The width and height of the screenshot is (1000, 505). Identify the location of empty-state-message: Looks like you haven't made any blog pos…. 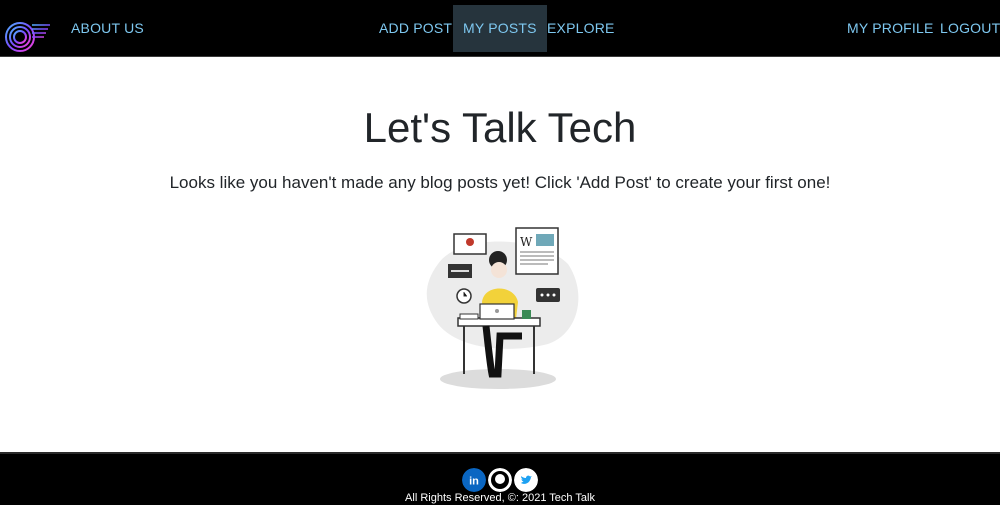
(500, 182).